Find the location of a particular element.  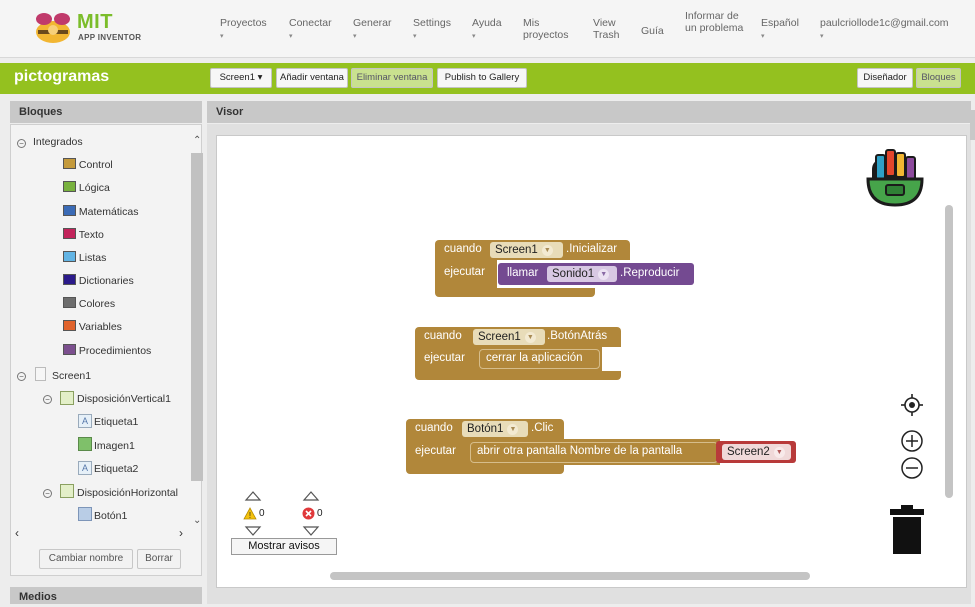

publish-gallery-button: Publish to Gallery is located at coordinates (482, 78).